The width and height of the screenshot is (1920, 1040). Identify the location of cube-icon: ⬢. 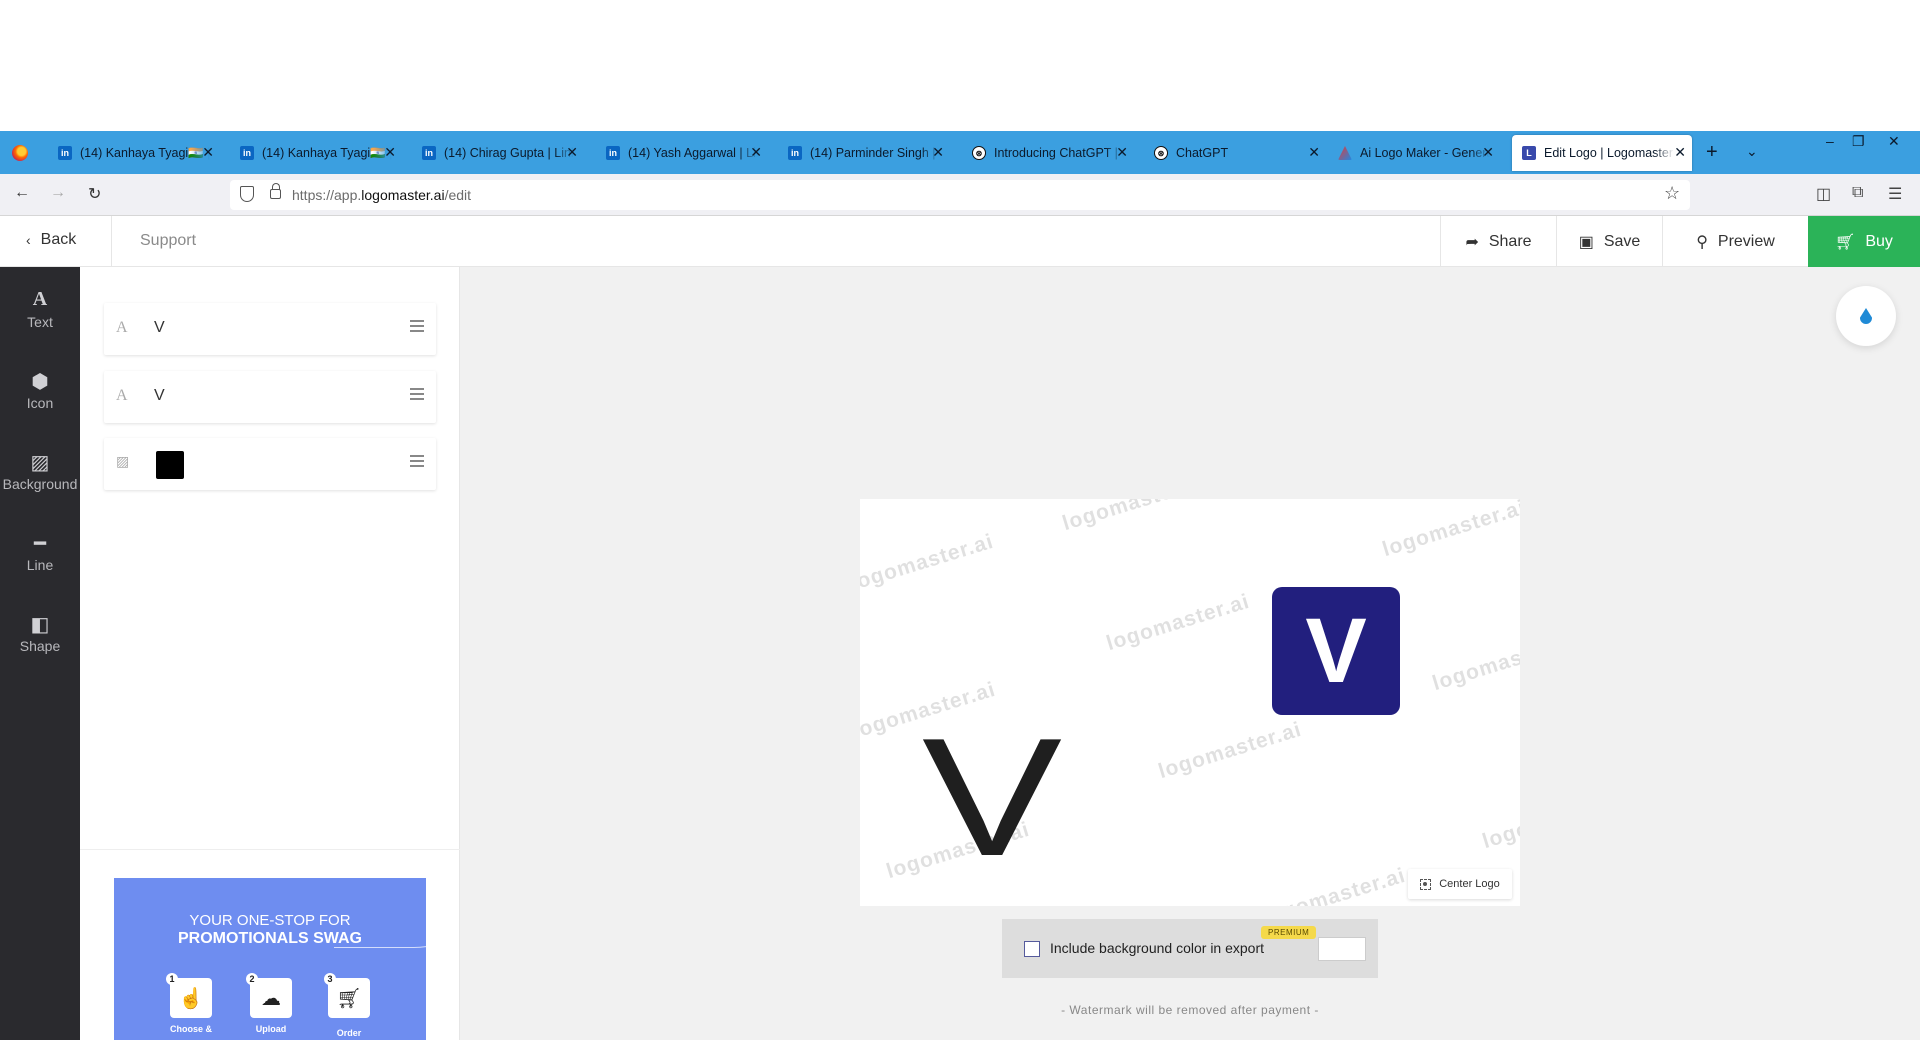
(40, 382).